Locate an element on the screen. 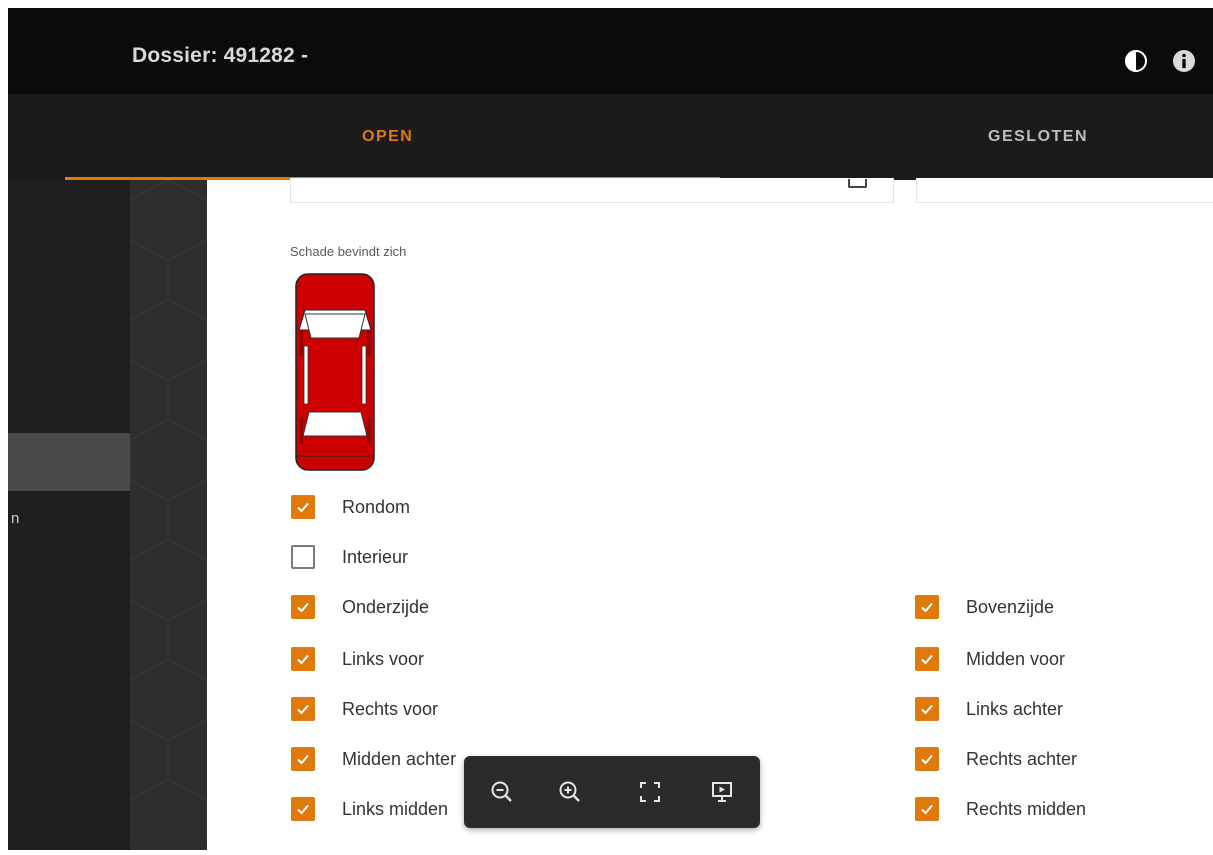 The height and width of the screenshot is (855, 1213). tab-open: OPEN is located at coordinates (387, 137).